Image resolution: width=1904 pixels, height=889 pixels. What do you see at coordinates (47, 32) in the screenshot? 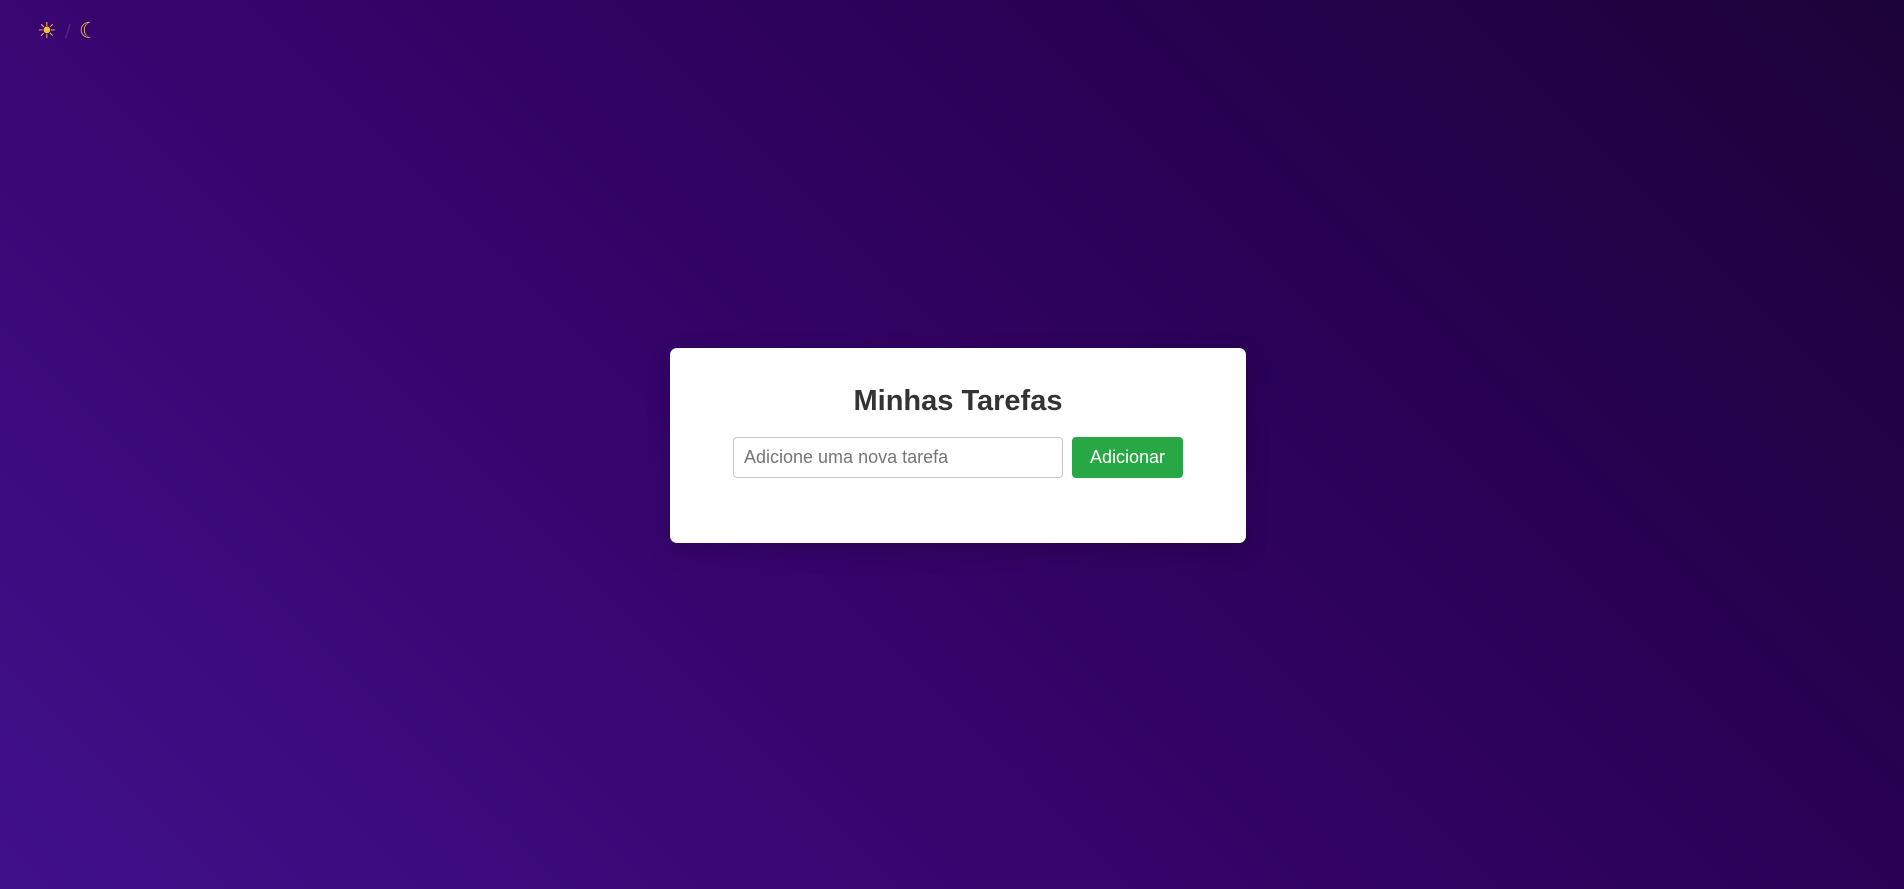
I see `sun-icon: ☀` at bounding box center [47, 32].